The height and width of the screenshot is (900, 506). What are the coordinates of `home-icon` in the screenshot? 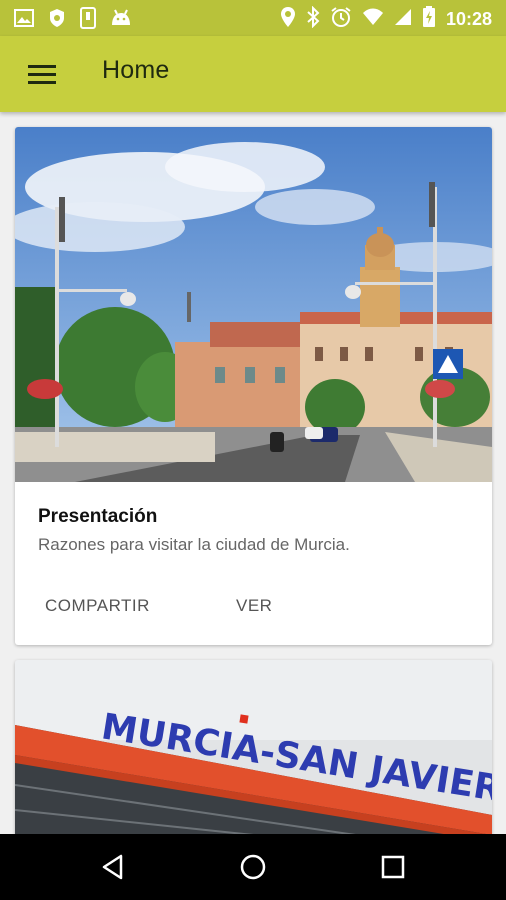 It's located at (253, 867).